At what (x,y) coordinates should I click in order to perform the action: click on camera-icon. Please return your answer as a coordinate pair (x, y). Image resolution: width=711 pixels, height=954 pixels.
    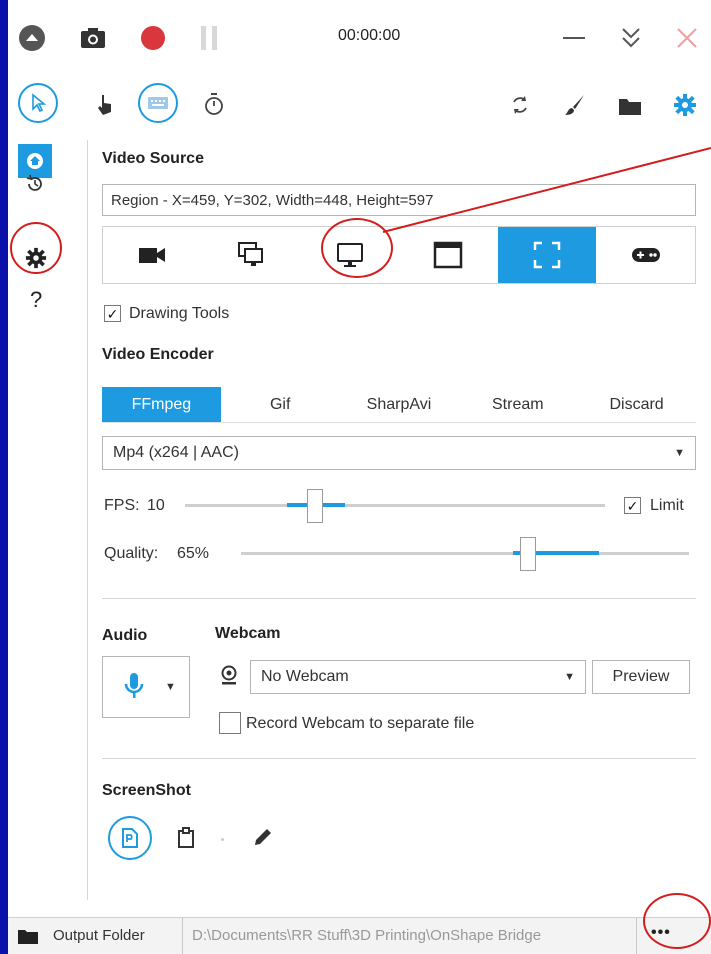
    Looking at the image, I should click on (93, 38).